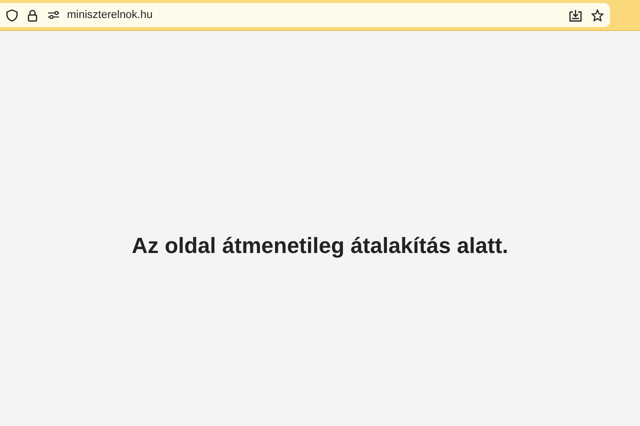 This screenshot has width=640, height=426. Describe the element at coordinates (12, 15) in the screenshot. I see `shield-icon` at that location.